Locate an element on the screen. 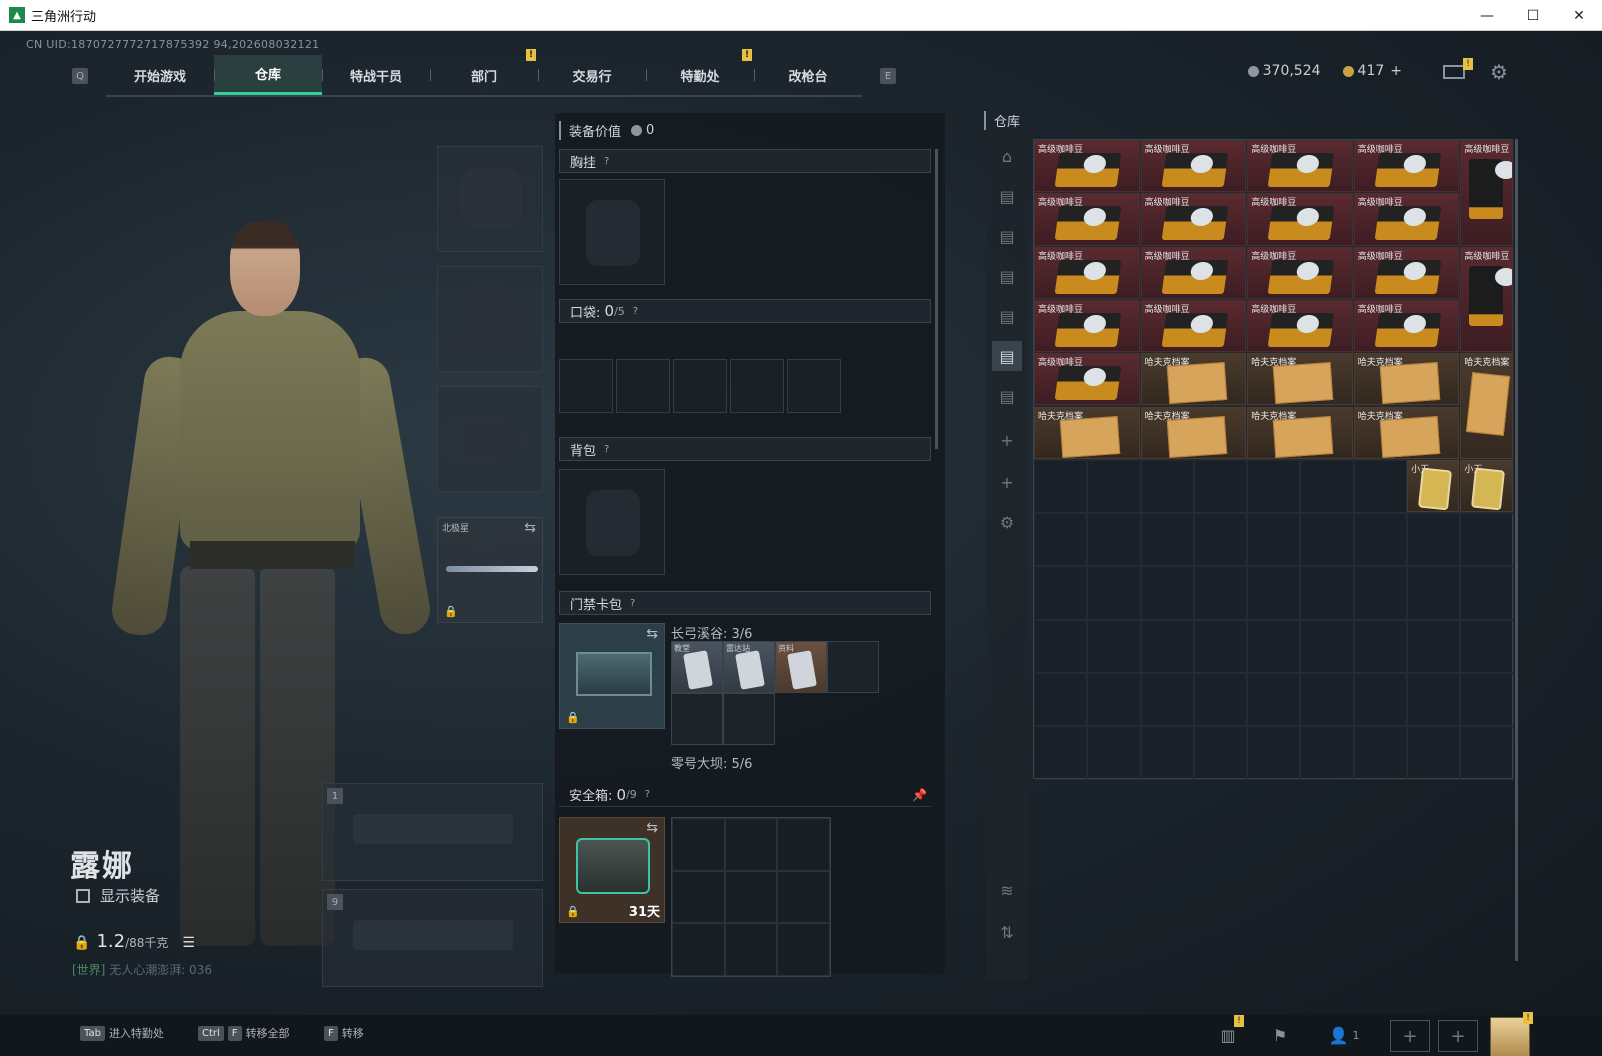  mail-icon: ! is located at coordinates (1458, 68).